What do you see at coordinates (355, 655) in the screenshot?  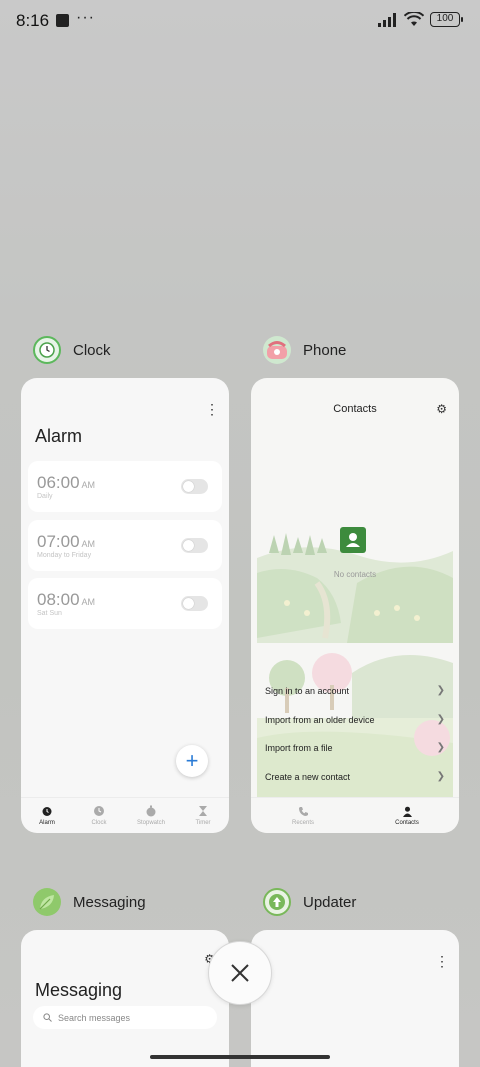 I see `meadow-illustration` at bounding box center [355, 655].